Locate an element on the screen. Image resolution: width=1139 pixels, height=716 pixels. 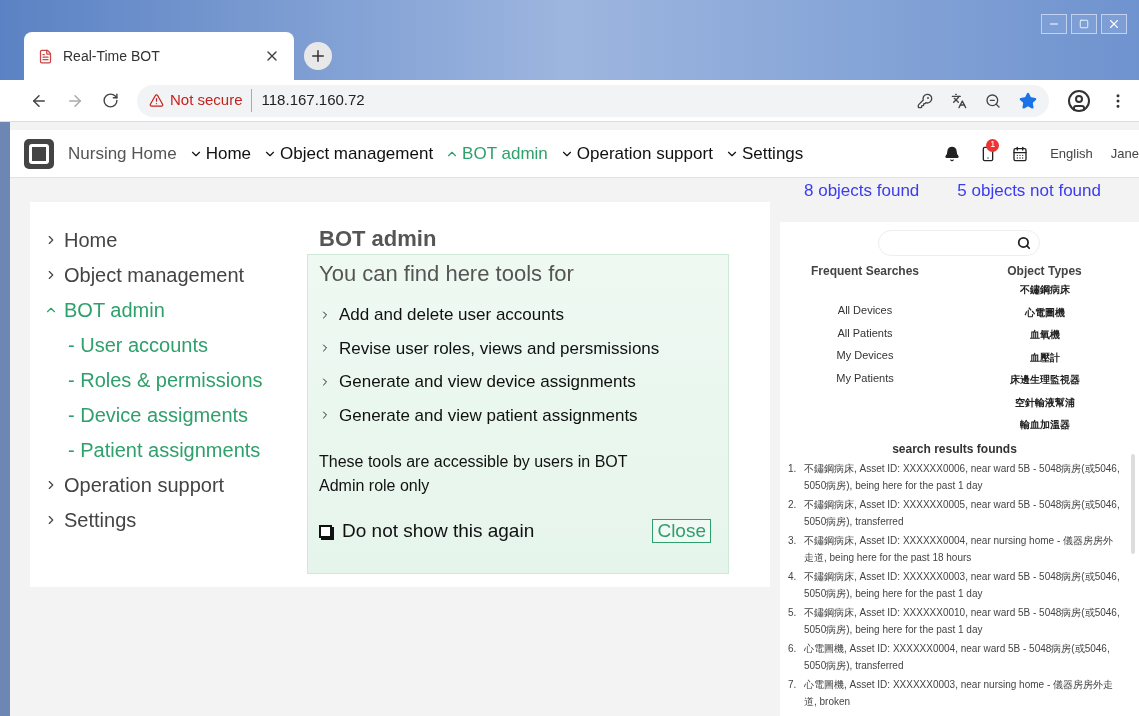
object-type-link: 血氧機 is located at coordinates (1044, 338).